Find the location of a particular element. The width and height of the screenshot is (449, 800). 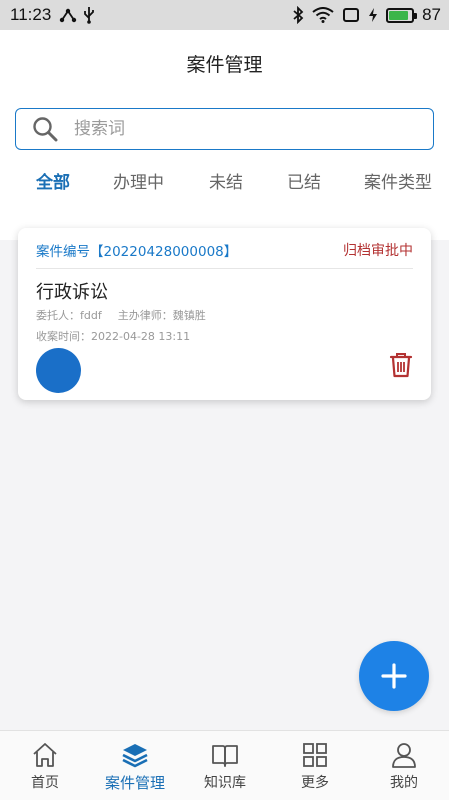

search-box is located at coordinates (224, 129).